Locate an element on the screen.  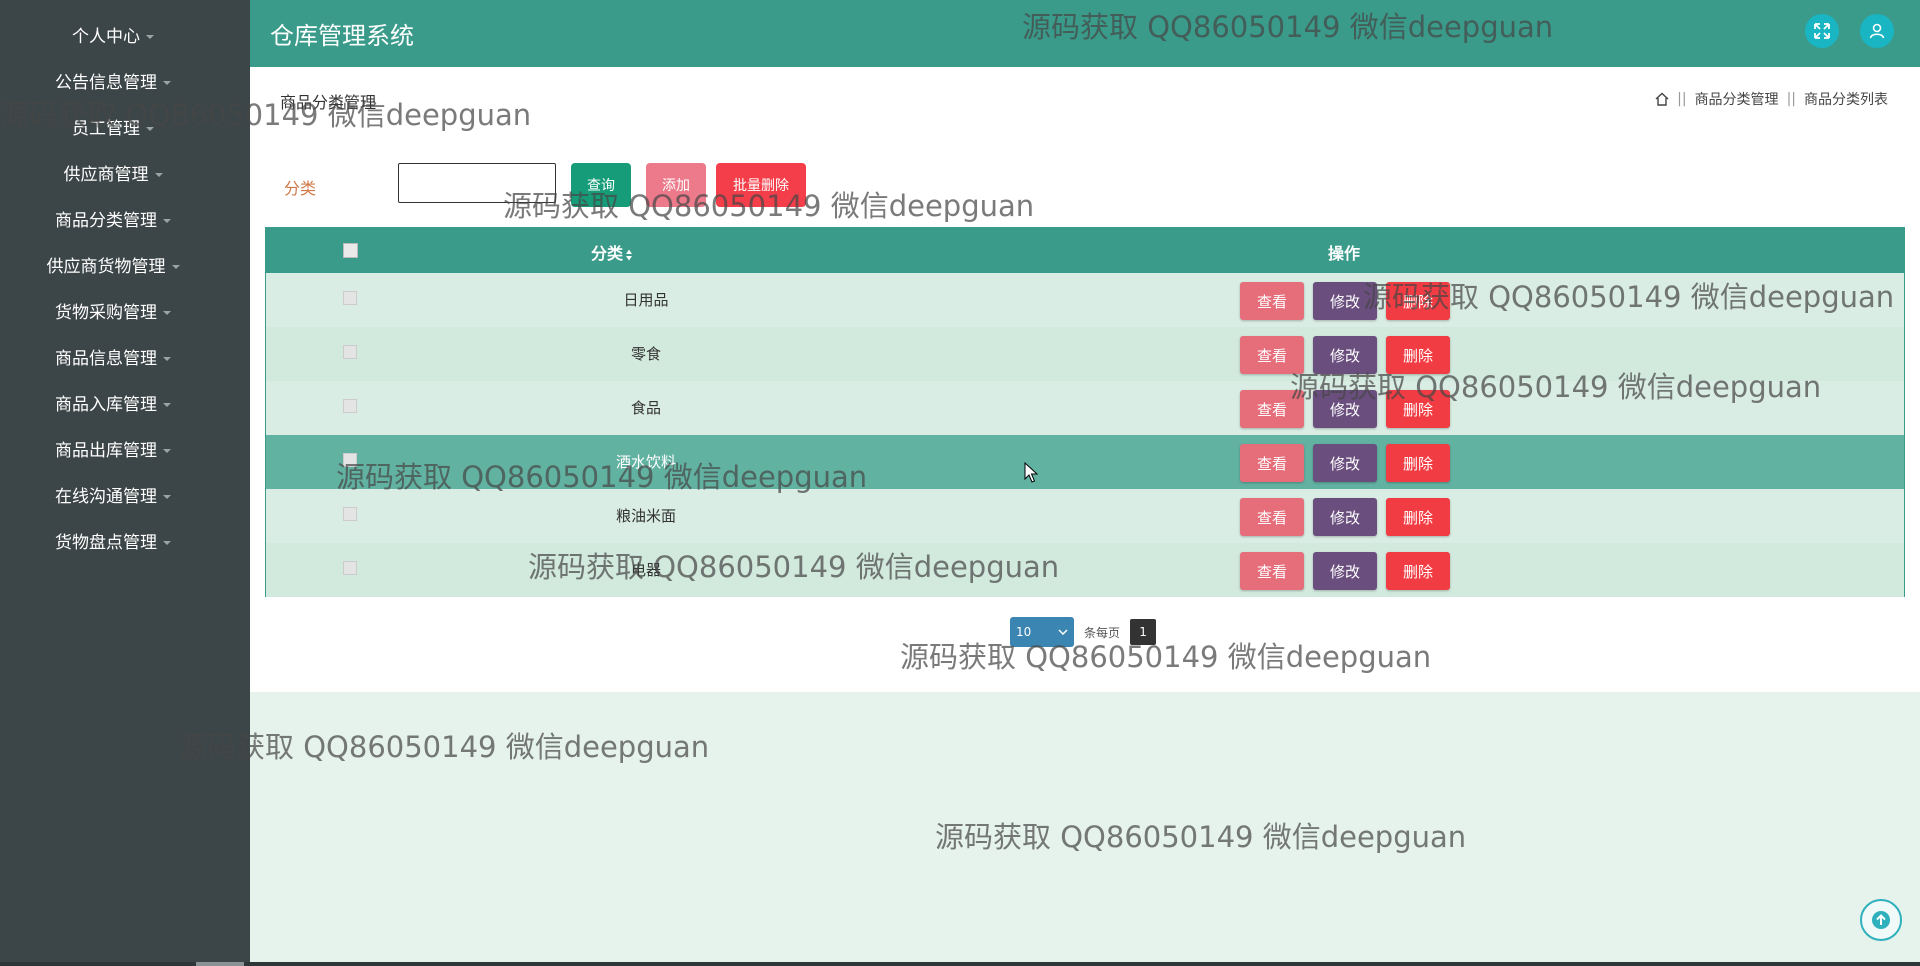
row-category: 粮油米面 is located at coordinates (645, 516).